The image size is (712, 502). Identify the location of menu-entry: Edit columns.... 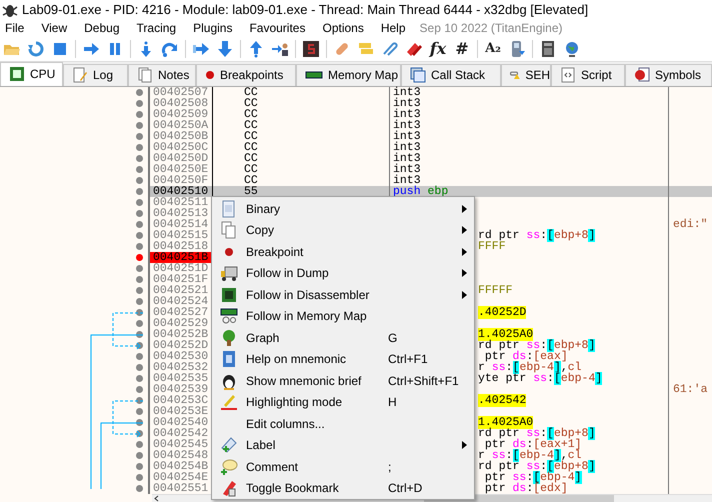
(343, 423).